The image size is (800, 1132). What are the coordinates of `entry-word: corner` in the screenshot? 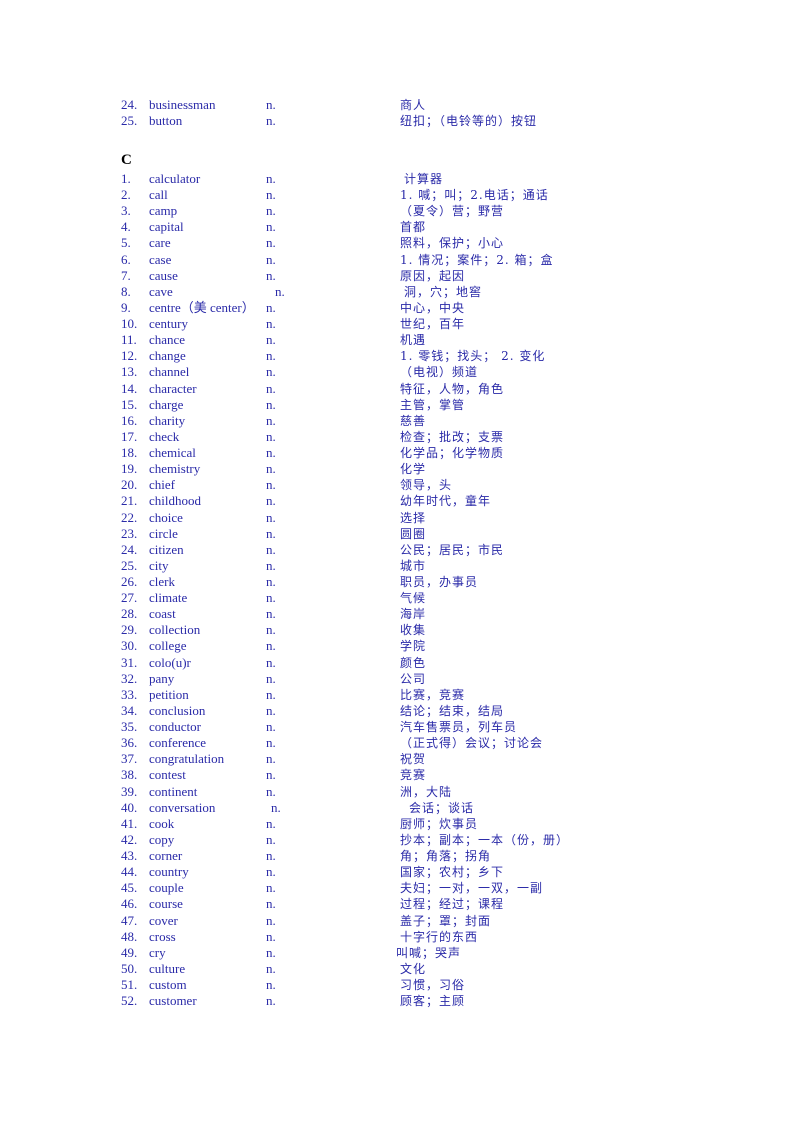 It's located at (166, 855).